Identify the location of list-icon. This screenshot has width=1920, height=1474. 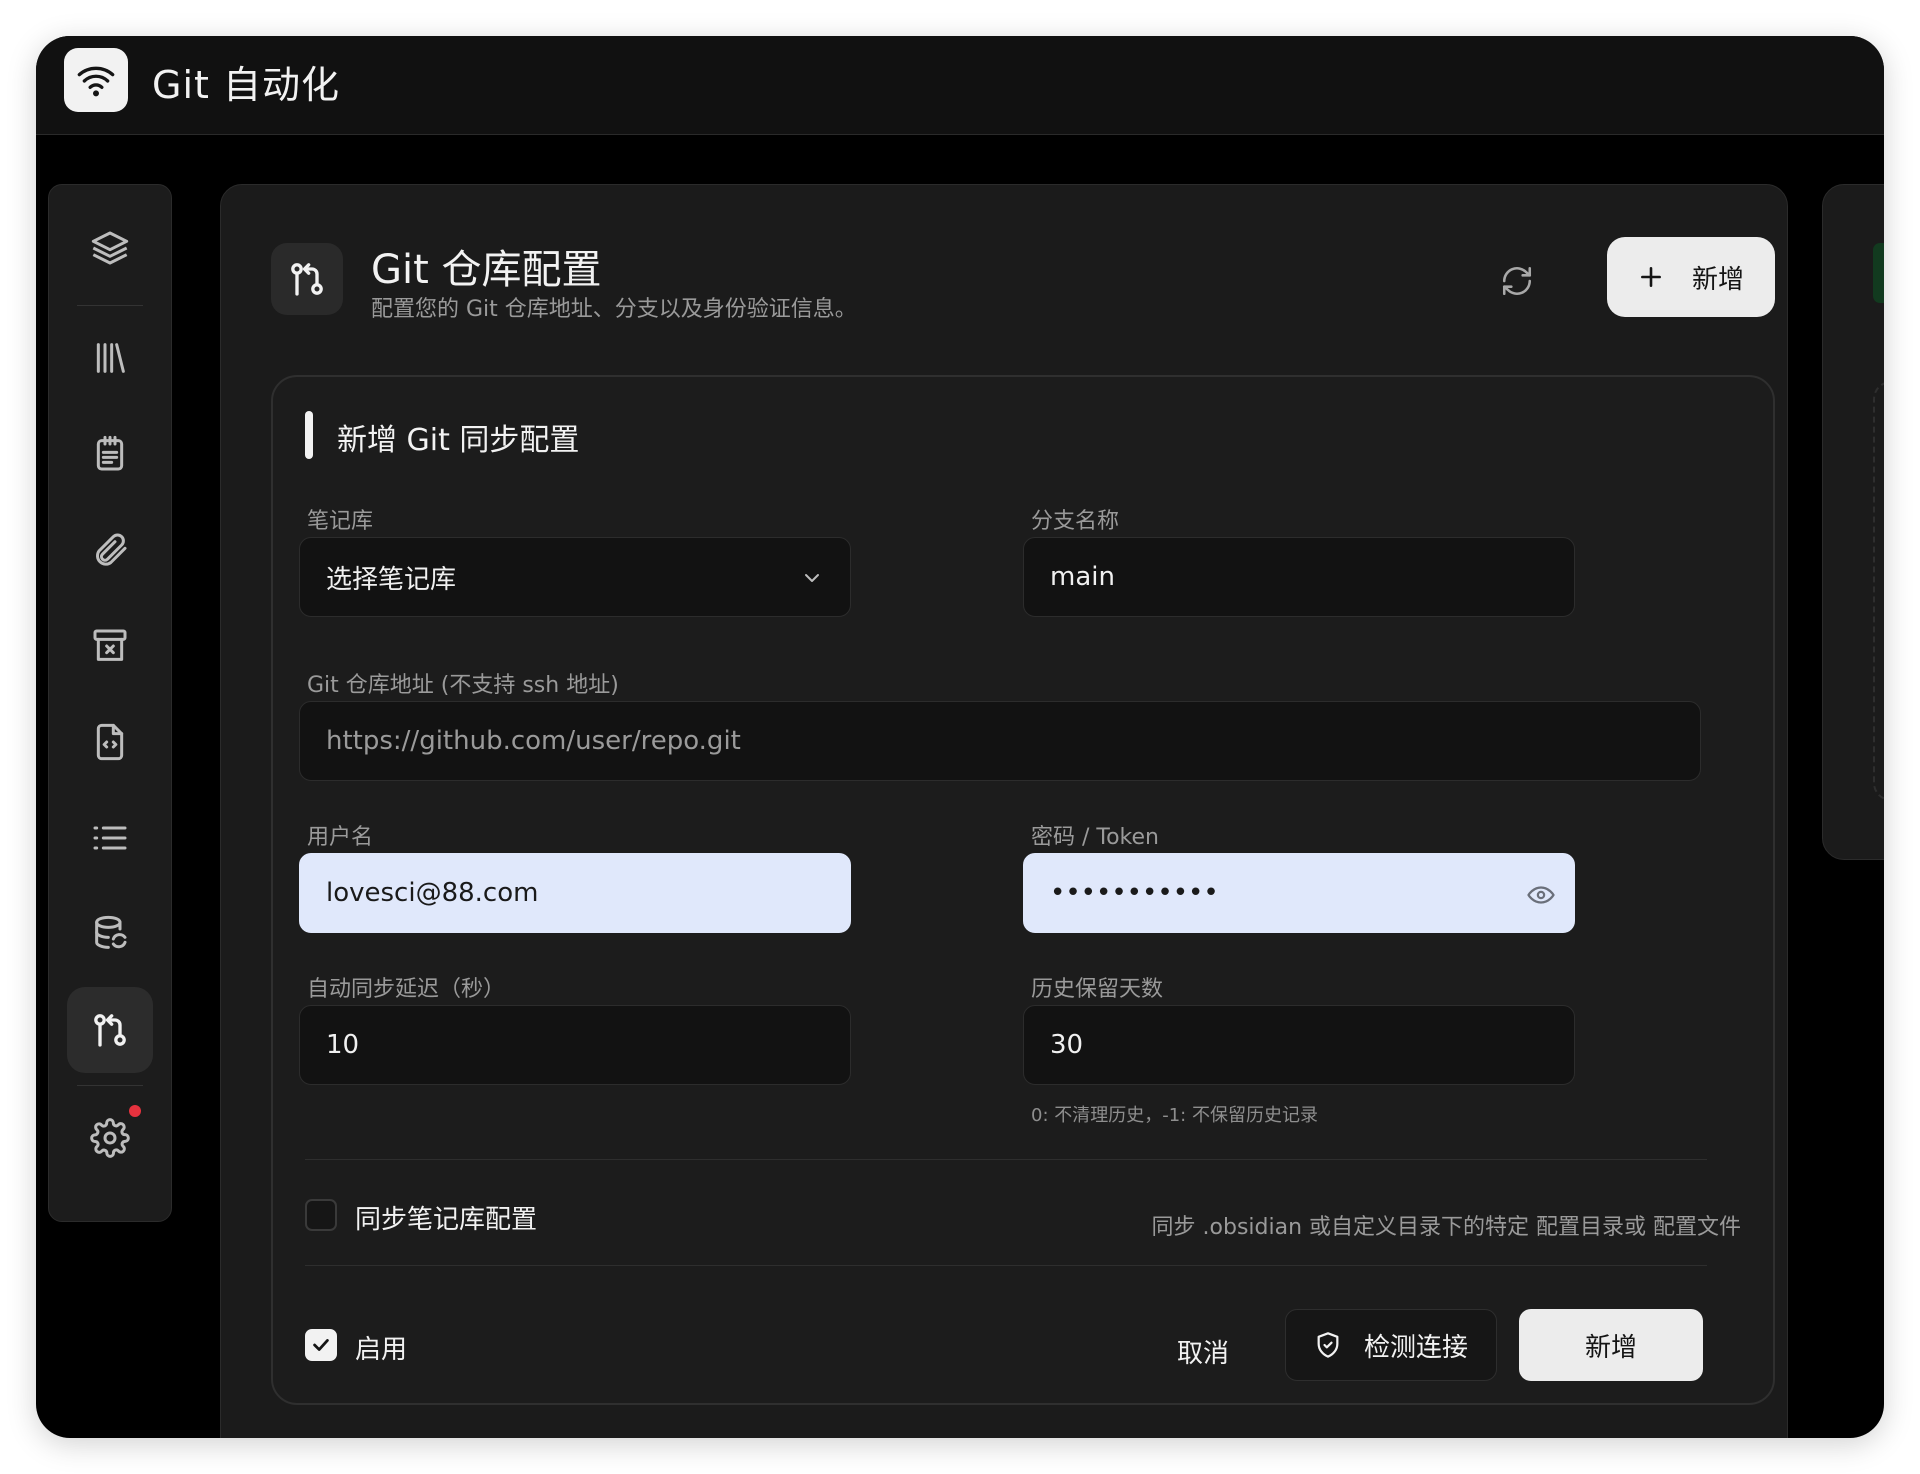
(110, 838).